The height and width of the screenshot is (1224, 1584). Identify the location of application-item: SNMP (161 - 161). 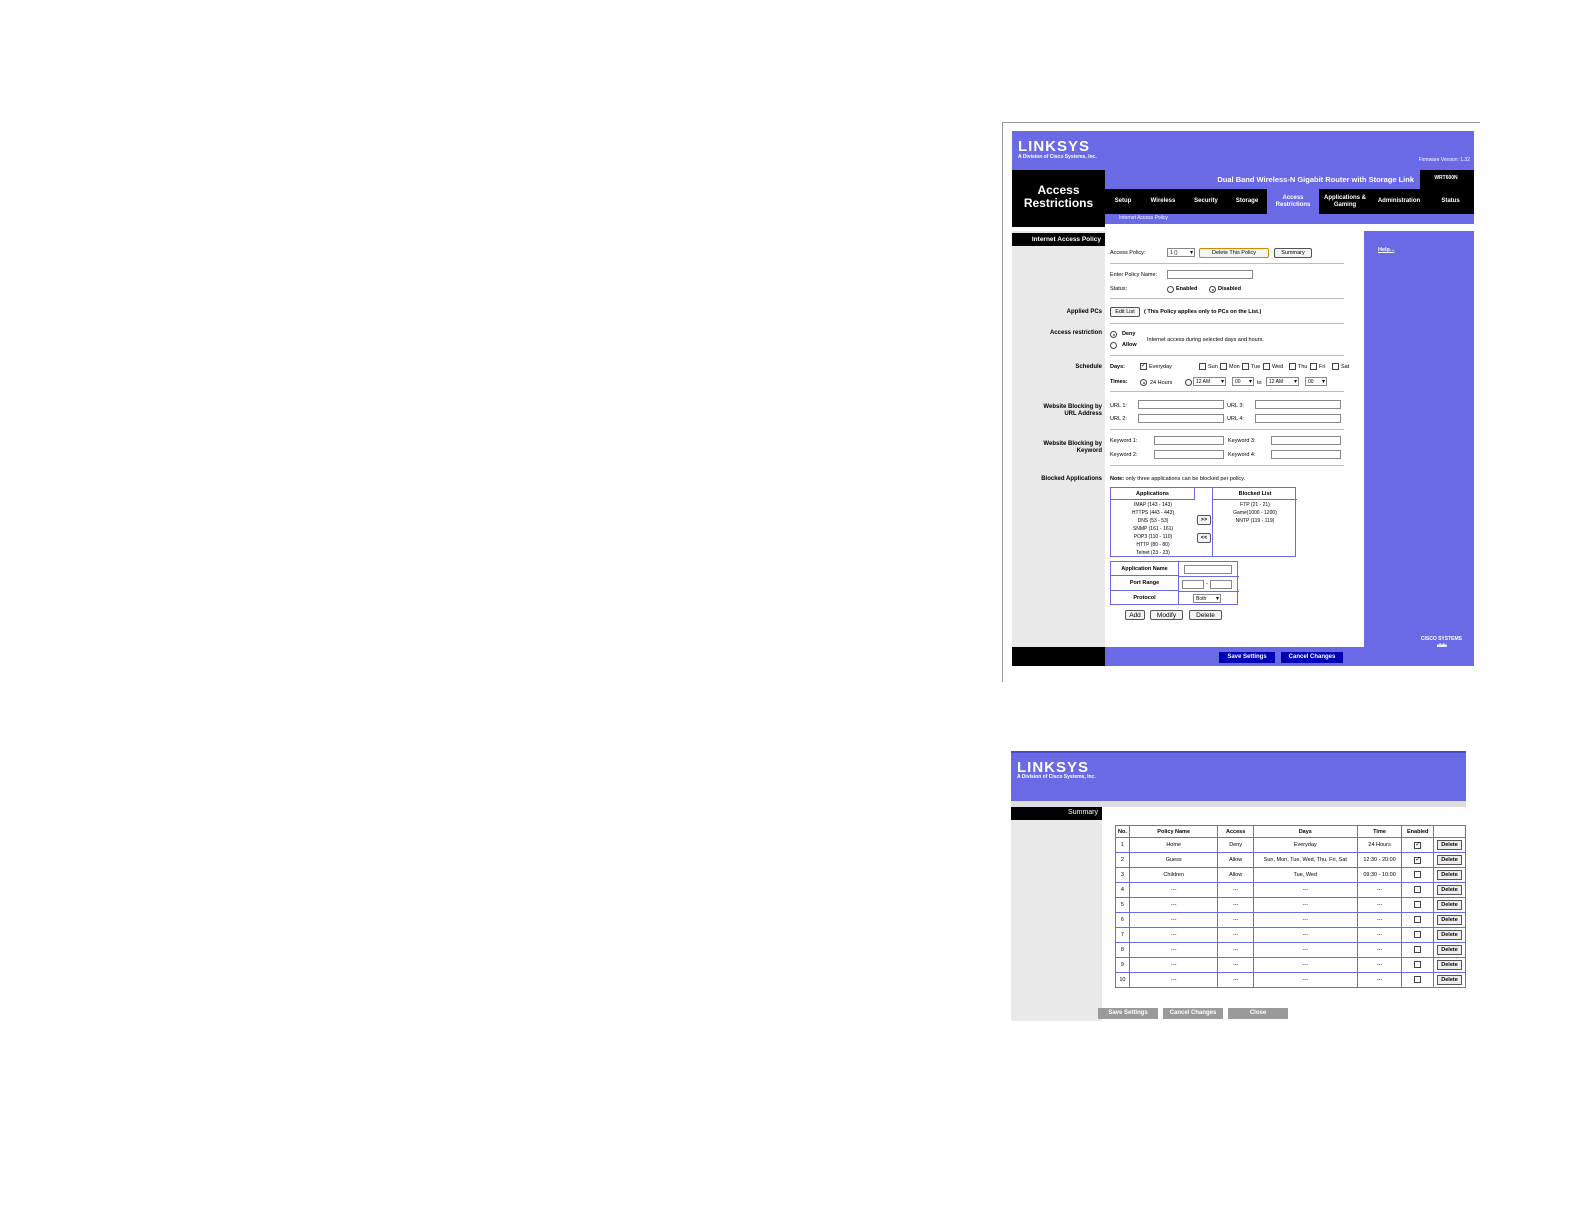
(1153, 529).